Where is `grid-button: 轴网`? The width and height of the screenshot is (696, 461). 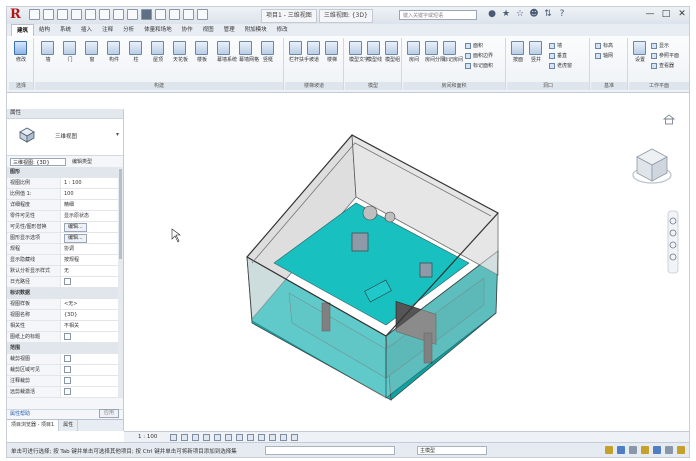
grid-button: 轴网 is located at coordinates (604, 56).